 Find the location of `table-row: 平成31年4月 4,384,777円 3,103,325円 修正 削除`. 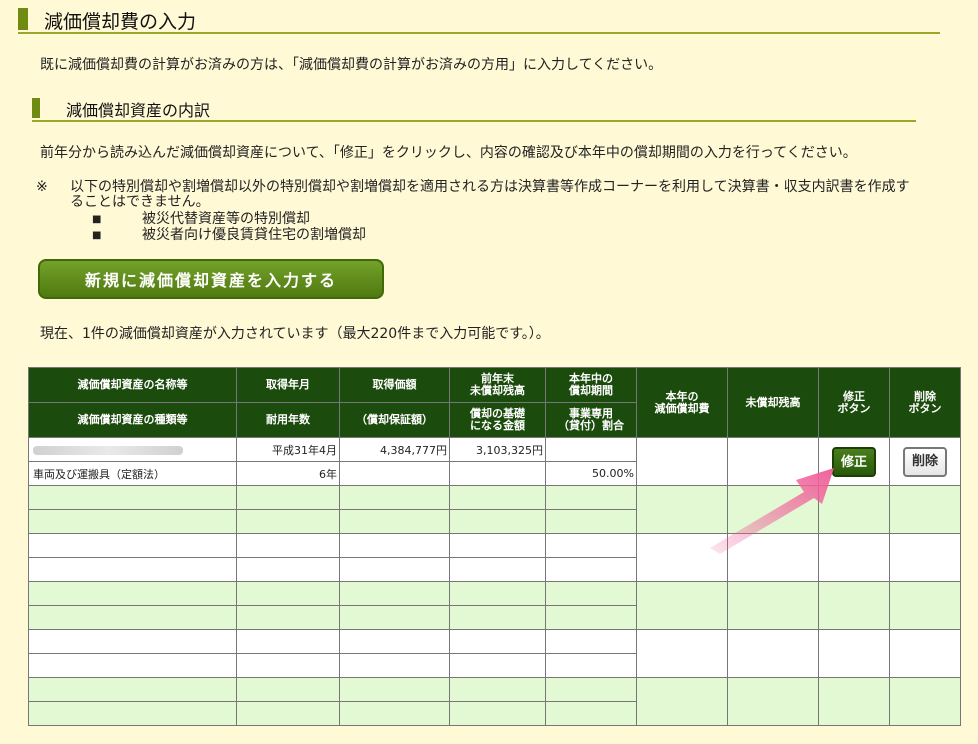

table-row: 平成31年4月 4,384,777円 3,103,325円 修正 削除 is located at coordinates (494, 461).